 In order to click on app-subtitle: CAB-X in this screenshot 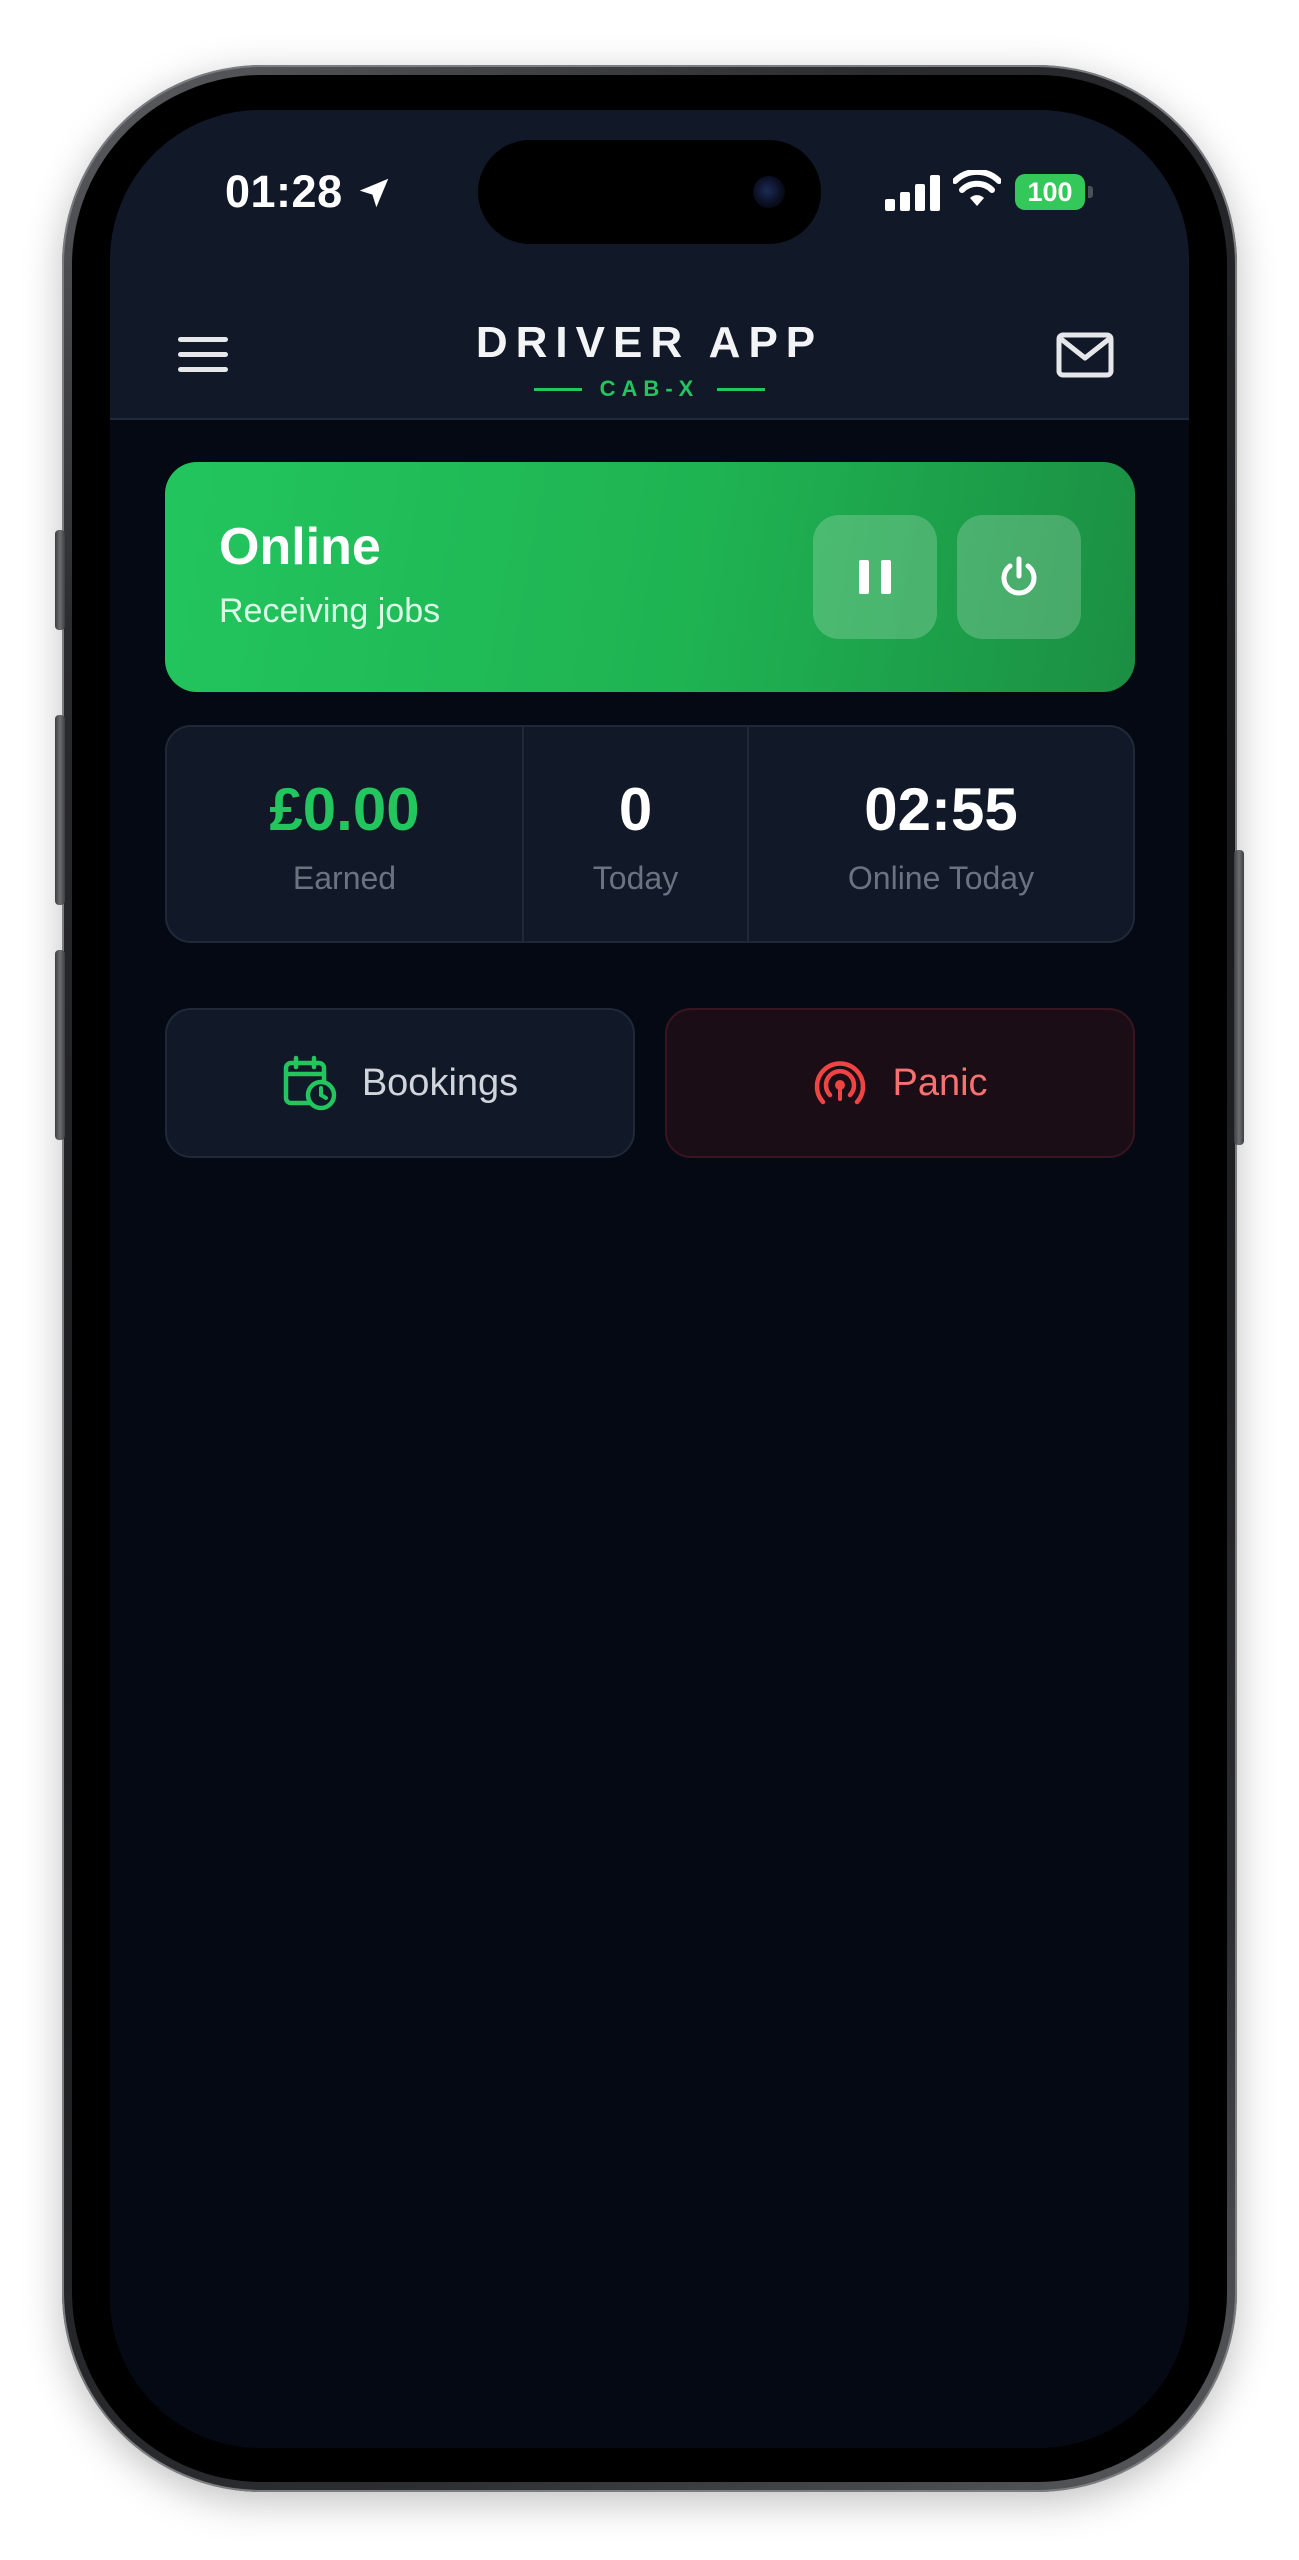, I will do `click(649, 389)`.